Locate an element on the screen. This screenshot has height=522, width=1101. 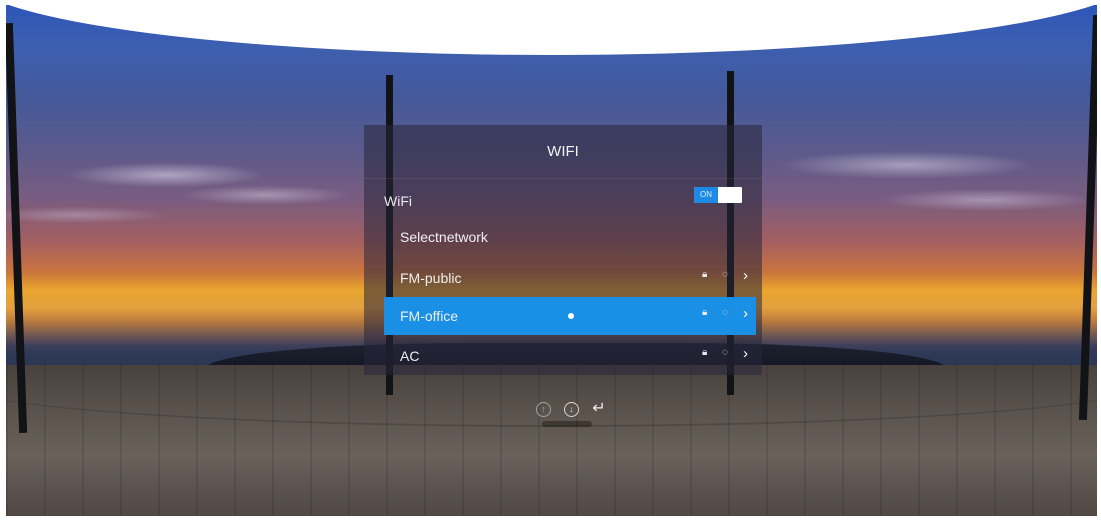
select-network-label: Selectnetwork is located at coordinates (444, 237).